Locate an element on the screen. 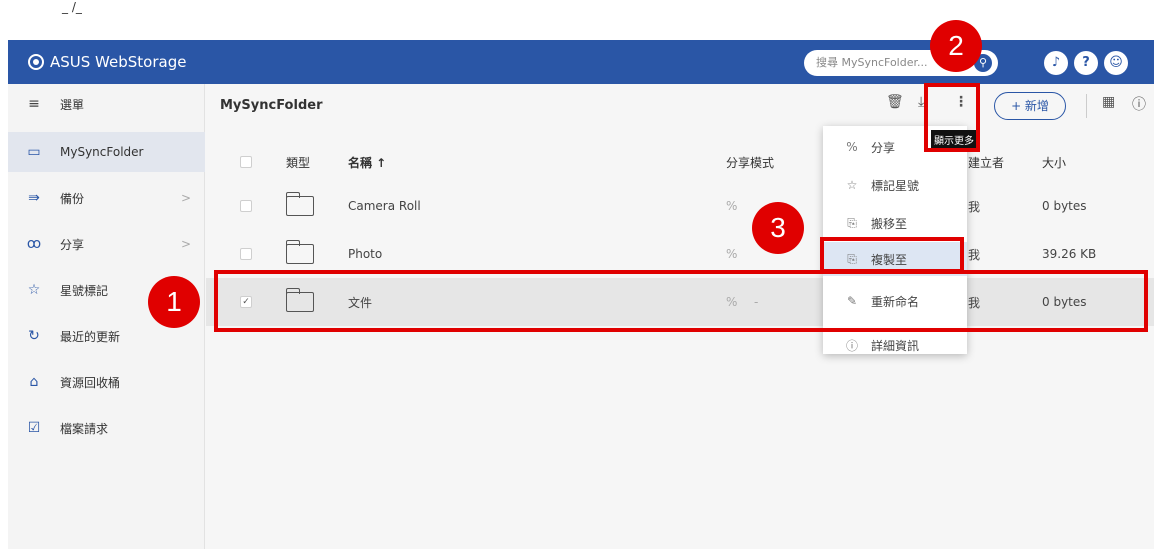 This screenshot has width=1154, height=549. sidebar-item-label: 最近的更新 is located at coordinates (90, 336).